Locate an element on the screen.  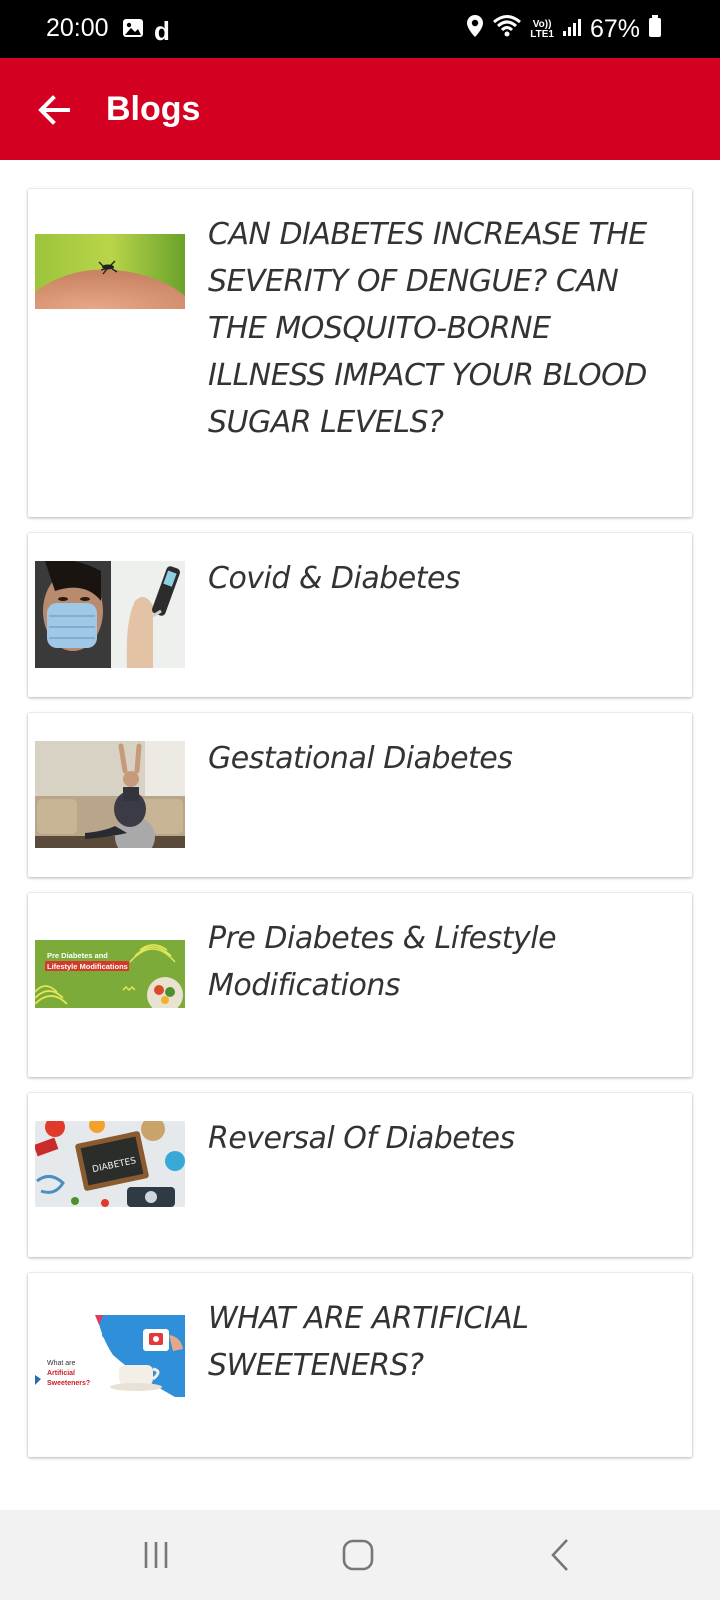
system-back-button is located at coordinates (560, 1555).